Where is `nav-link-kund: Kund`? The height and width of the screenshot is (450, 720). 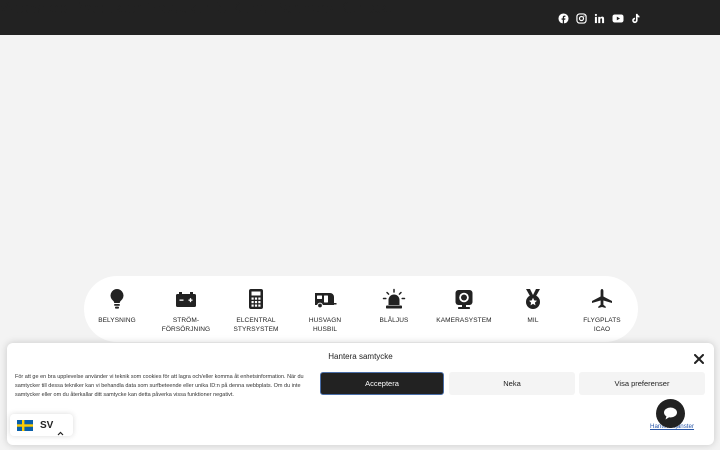 nav-link-kund: Kund is located at coordinates (249, 8).